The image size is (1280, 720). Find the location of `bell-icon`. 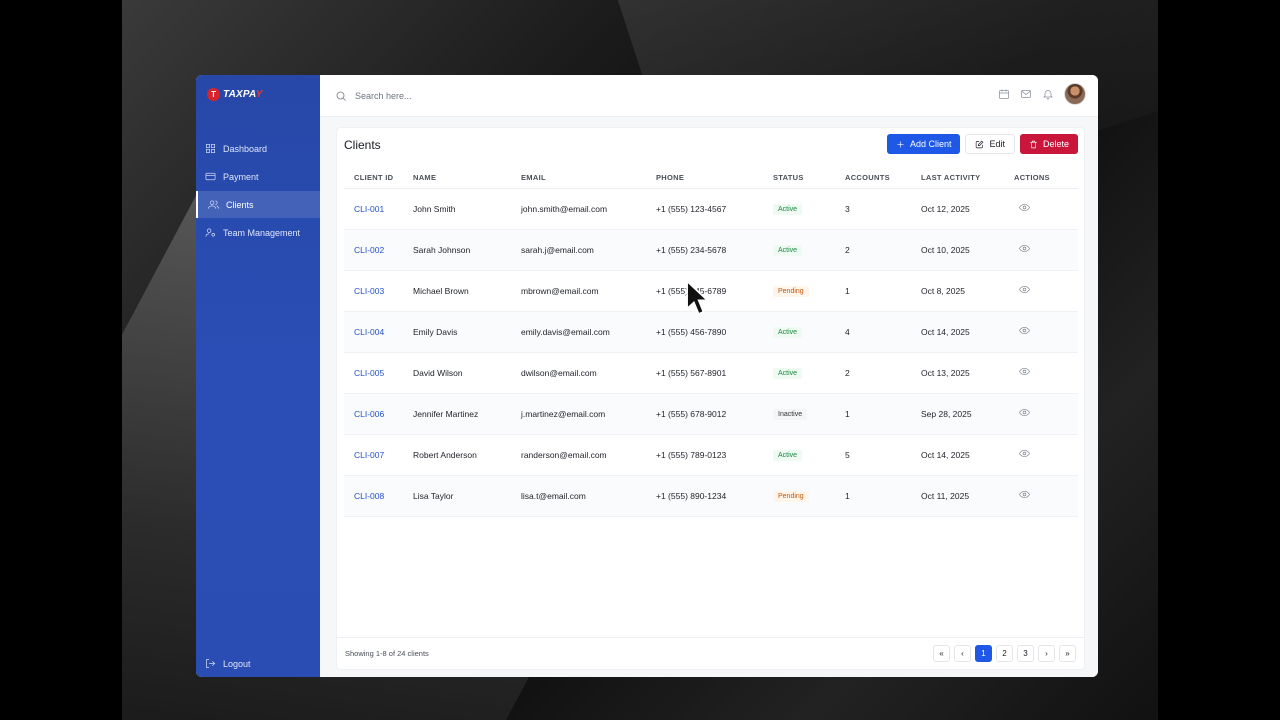

bell-icon is located at coordinates (1048, 94).